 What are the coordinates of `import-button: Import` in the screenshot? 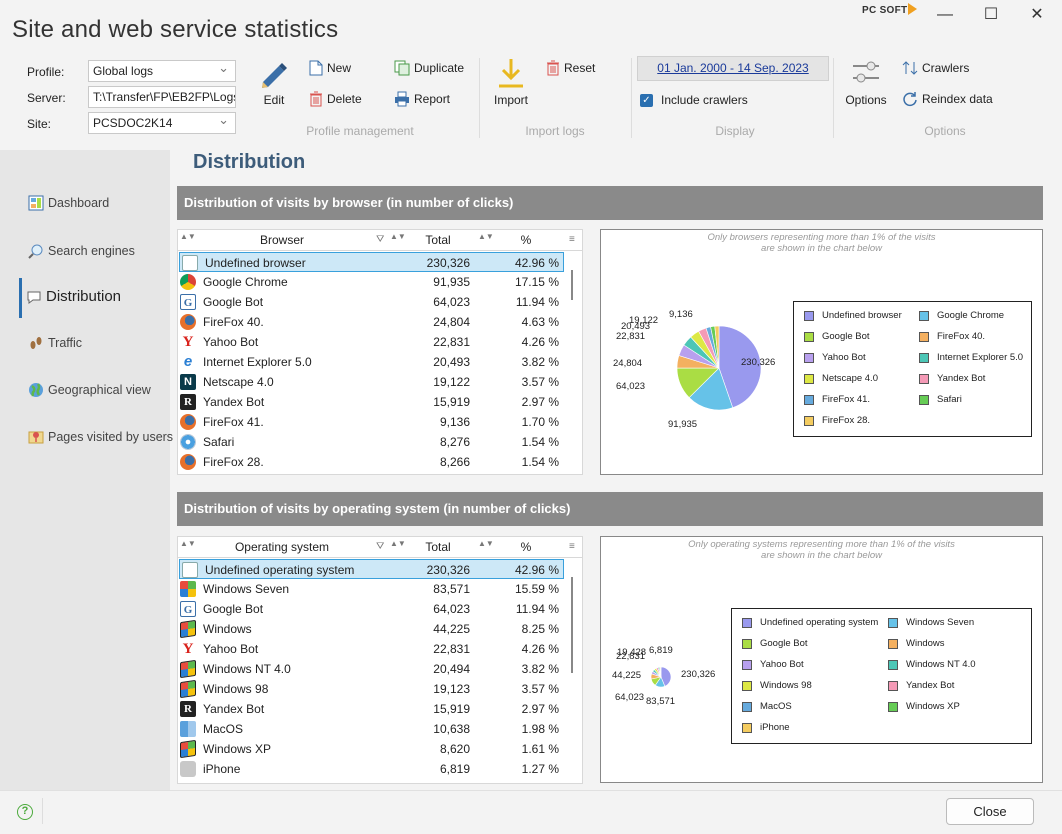 It's located at (511, 81).